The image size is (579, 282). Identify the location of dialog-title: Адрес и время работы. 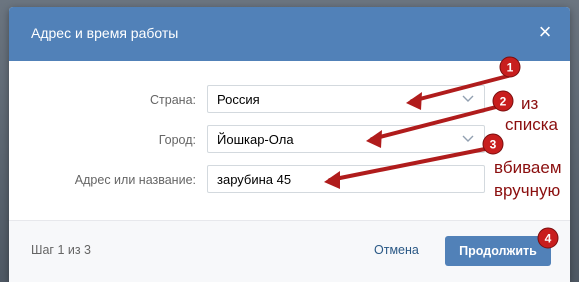
(105, 33).